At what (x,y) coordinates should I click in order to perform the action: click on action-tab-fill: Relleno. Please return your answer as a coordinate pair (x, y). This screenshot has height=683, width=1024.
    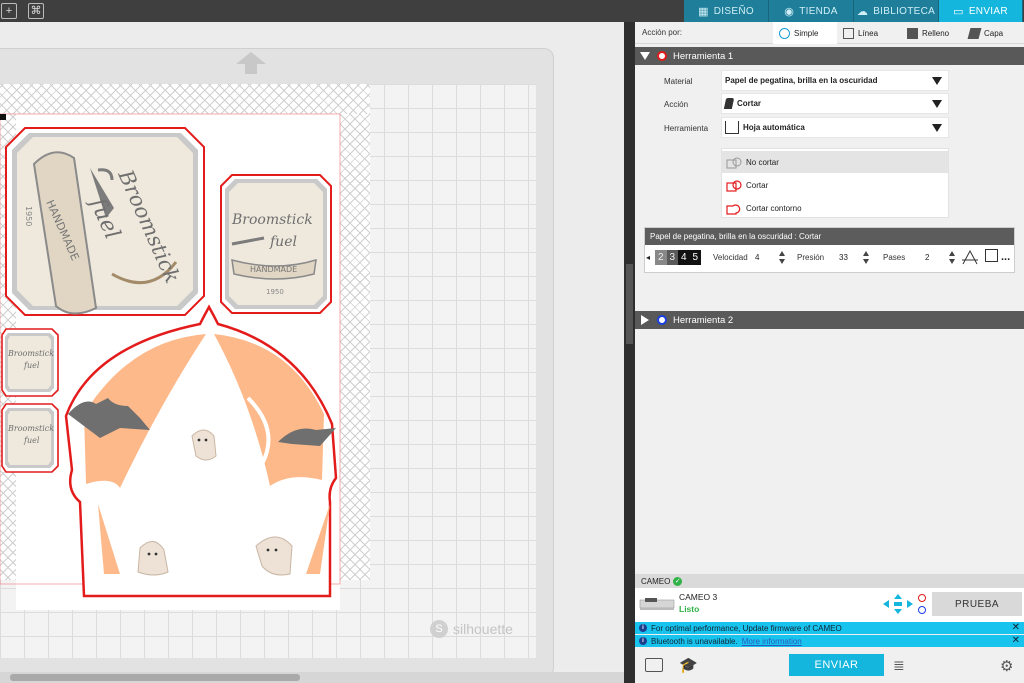
    Looking at the image, I should click on (933, 33).